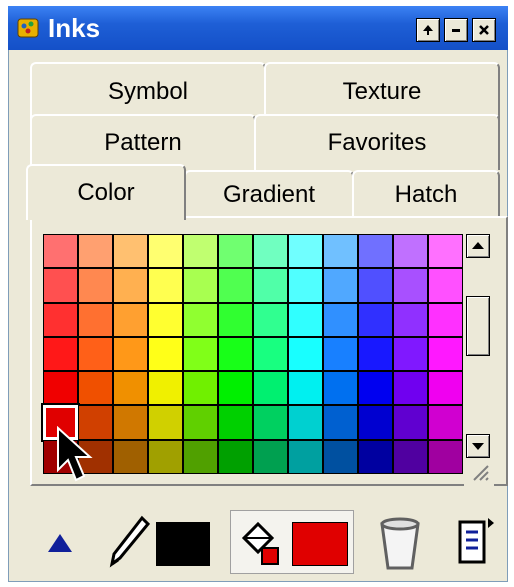 Image resolution: width=514 pixels, height=587 pixels. Describe the element at coordinates (382, 91) in the screenshot. I see `tab-texture: Texture` at that location.